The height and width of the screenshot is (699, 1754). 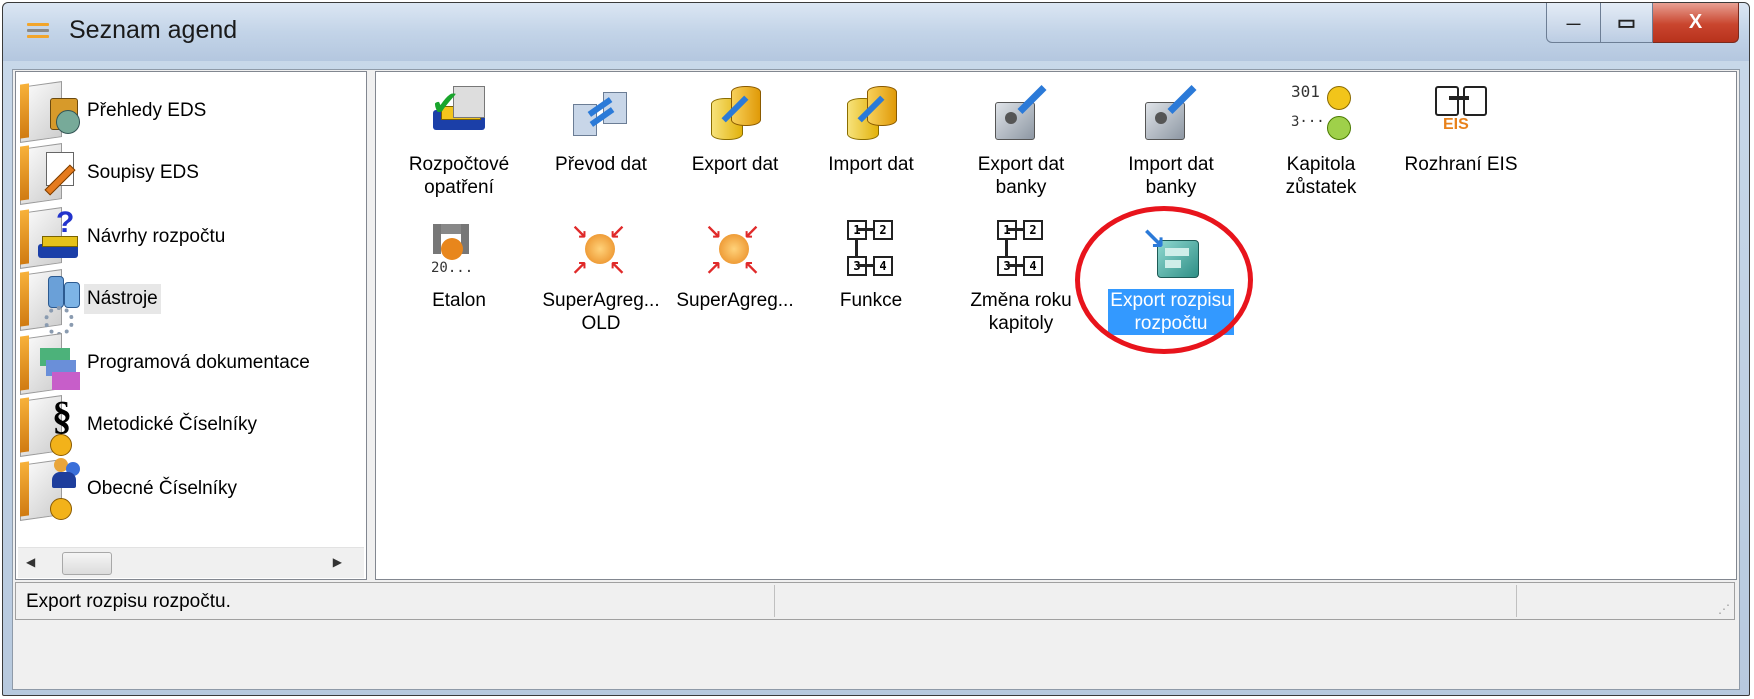 I want to click on sidebar-item-5: Programová dokumentace, so click(x=165, y=363).